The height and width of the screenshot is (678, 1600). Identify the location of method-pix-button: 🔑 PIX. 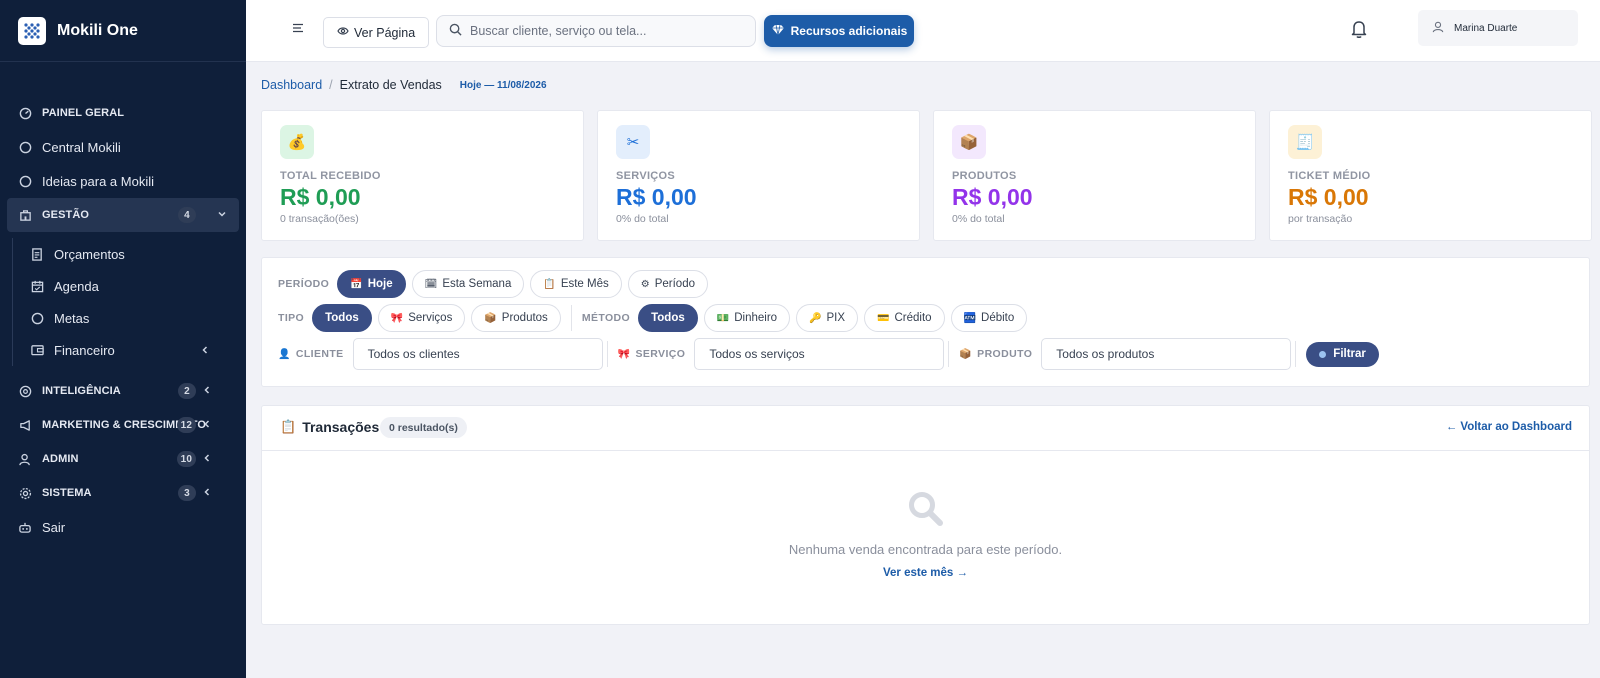
(827, 318).